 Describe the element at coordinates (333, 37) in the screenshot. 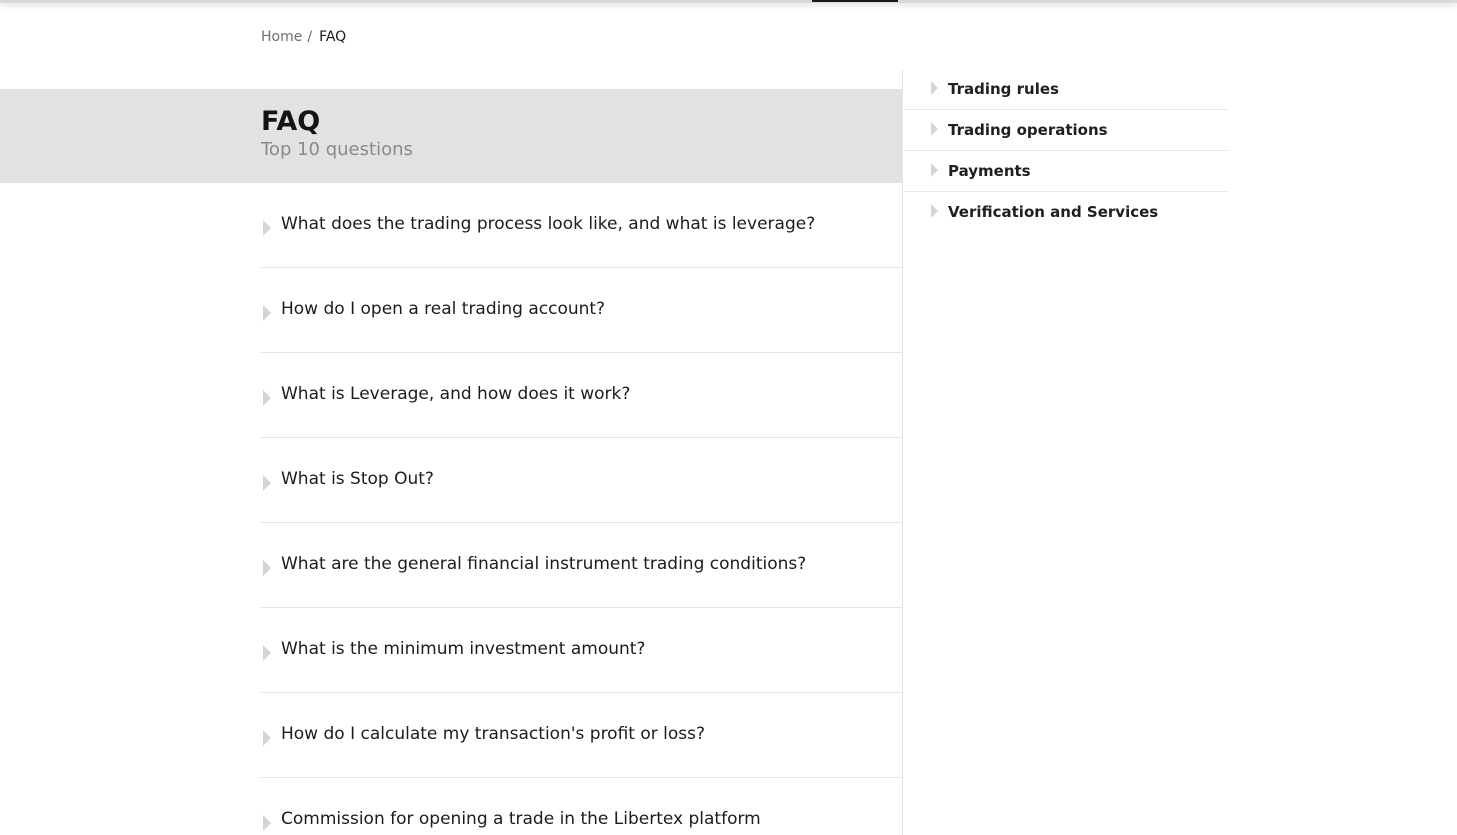

I see `breadcrumb-current: FAQ` at that location.